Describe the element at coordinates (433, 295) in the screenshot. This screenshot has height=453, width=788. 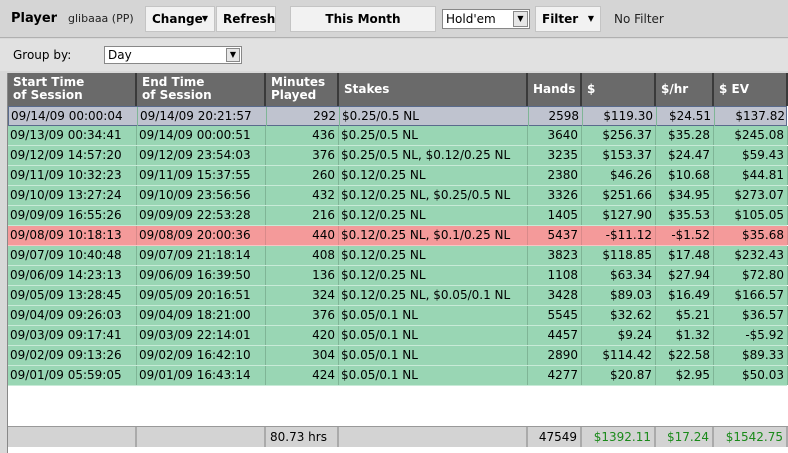
I see `cell-stakes: $0.12/0.25 NL, $0.05/0.1 NL` at that location.